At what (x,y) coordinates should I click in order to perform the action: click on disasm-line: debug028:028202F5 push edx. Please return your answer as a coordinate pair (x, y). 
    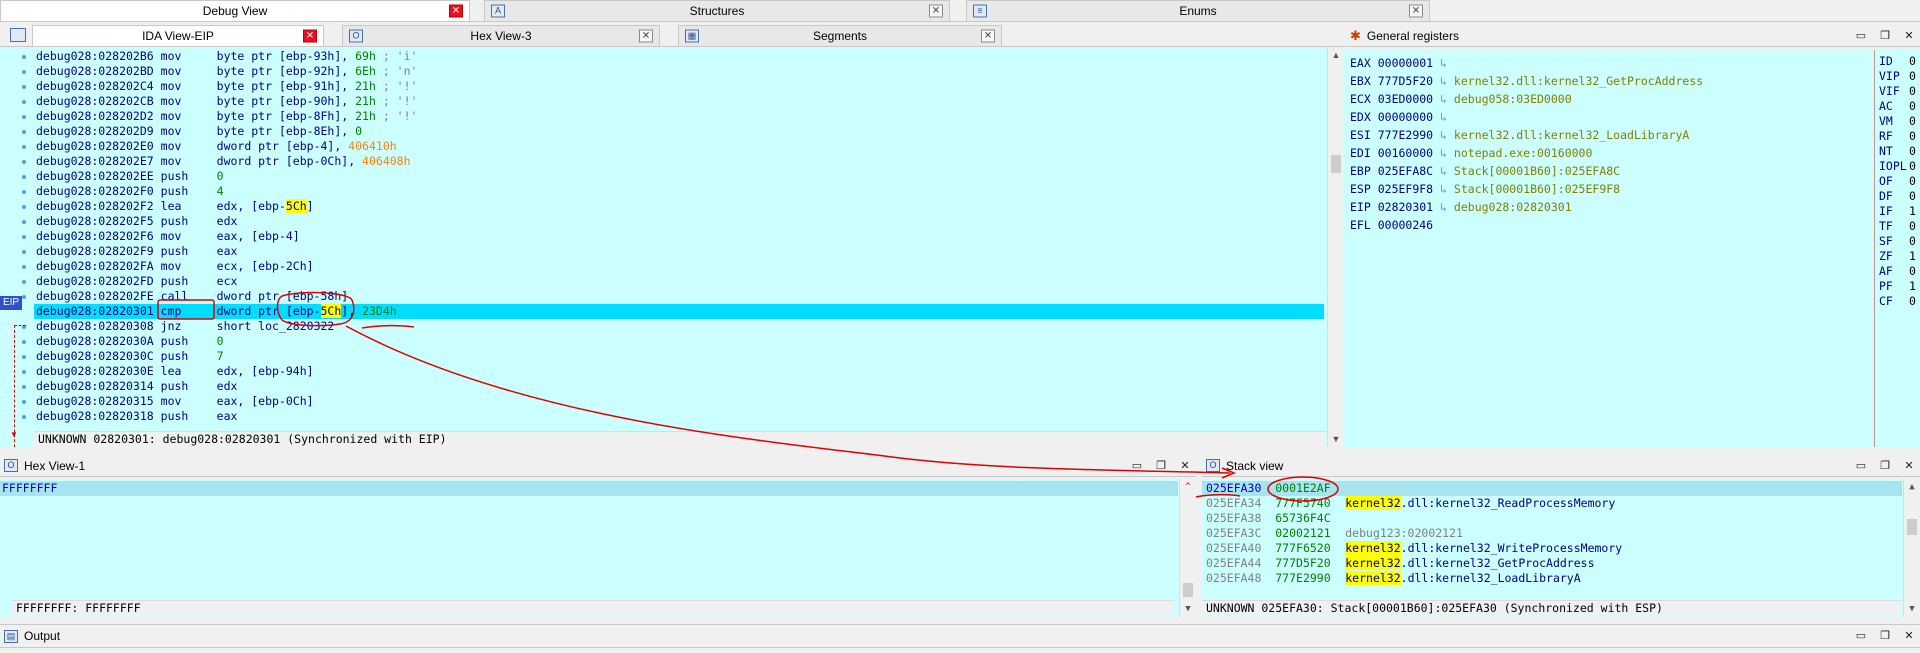
    Looking at the image, I should click on (136, 221).